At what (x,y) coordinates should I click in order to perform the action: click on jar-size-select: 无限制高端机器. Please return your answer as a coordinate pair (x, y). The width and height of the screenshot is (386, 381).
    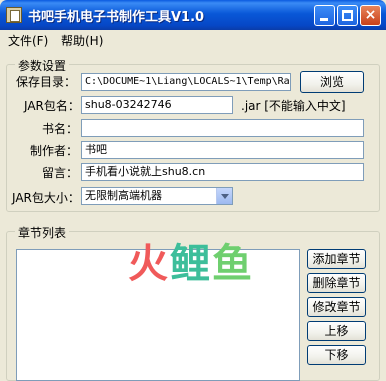
    Looking at the image, I should click on (157, 196).